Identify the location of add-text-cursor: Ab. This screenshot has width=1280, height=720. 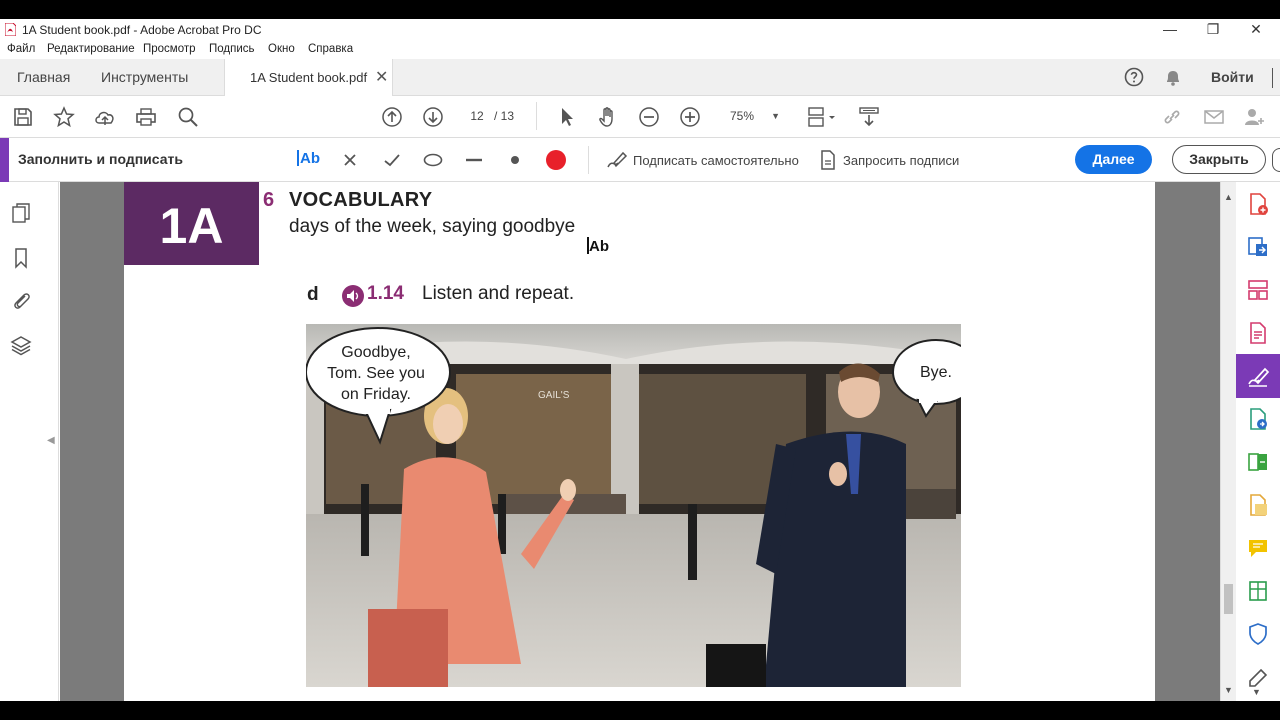
(598, 246).